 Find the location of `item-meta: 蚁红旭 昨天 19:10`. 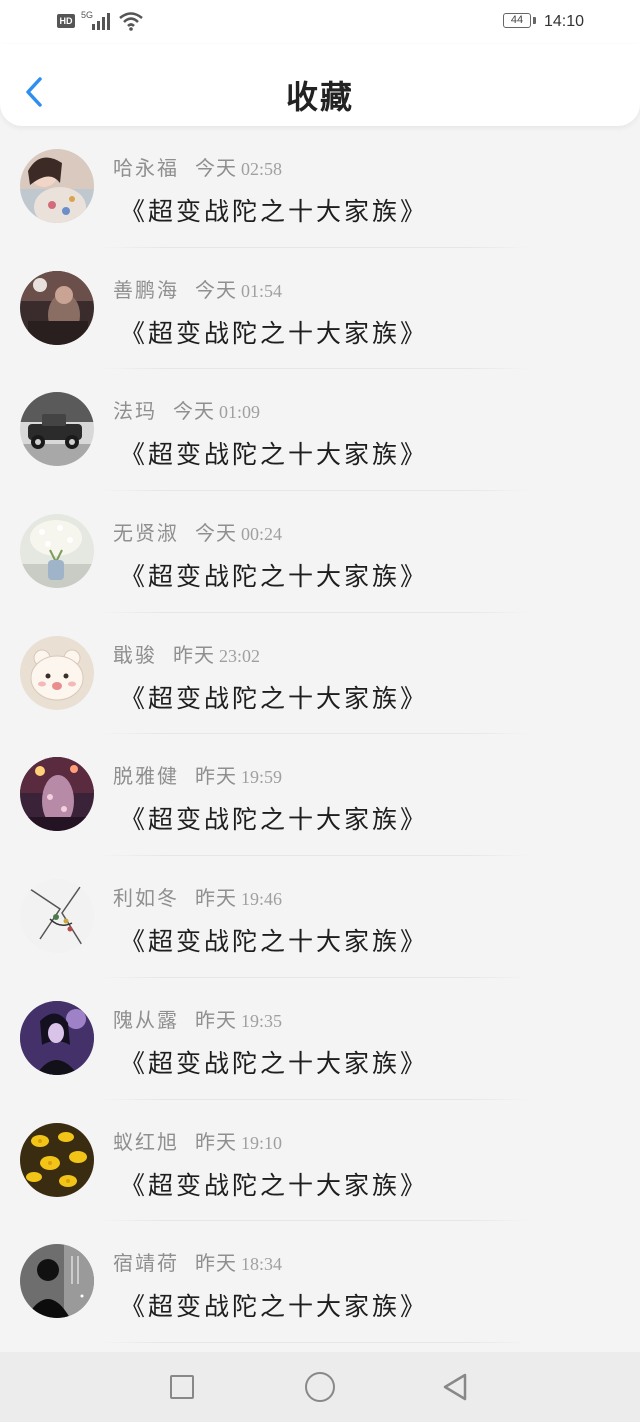

item-meta: 蚁红旭 昨天 19:10 is located at coordinates (197, 1140).